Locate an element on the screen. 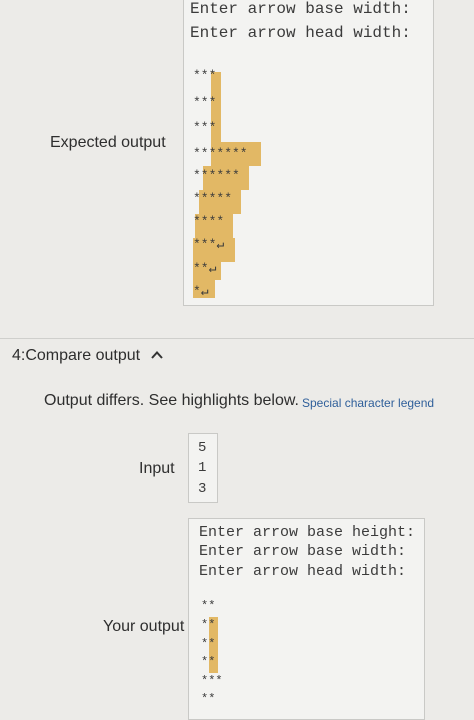 This screenshot has height=720, width=474. input-value: 3 is located at coordinates (202, 489).